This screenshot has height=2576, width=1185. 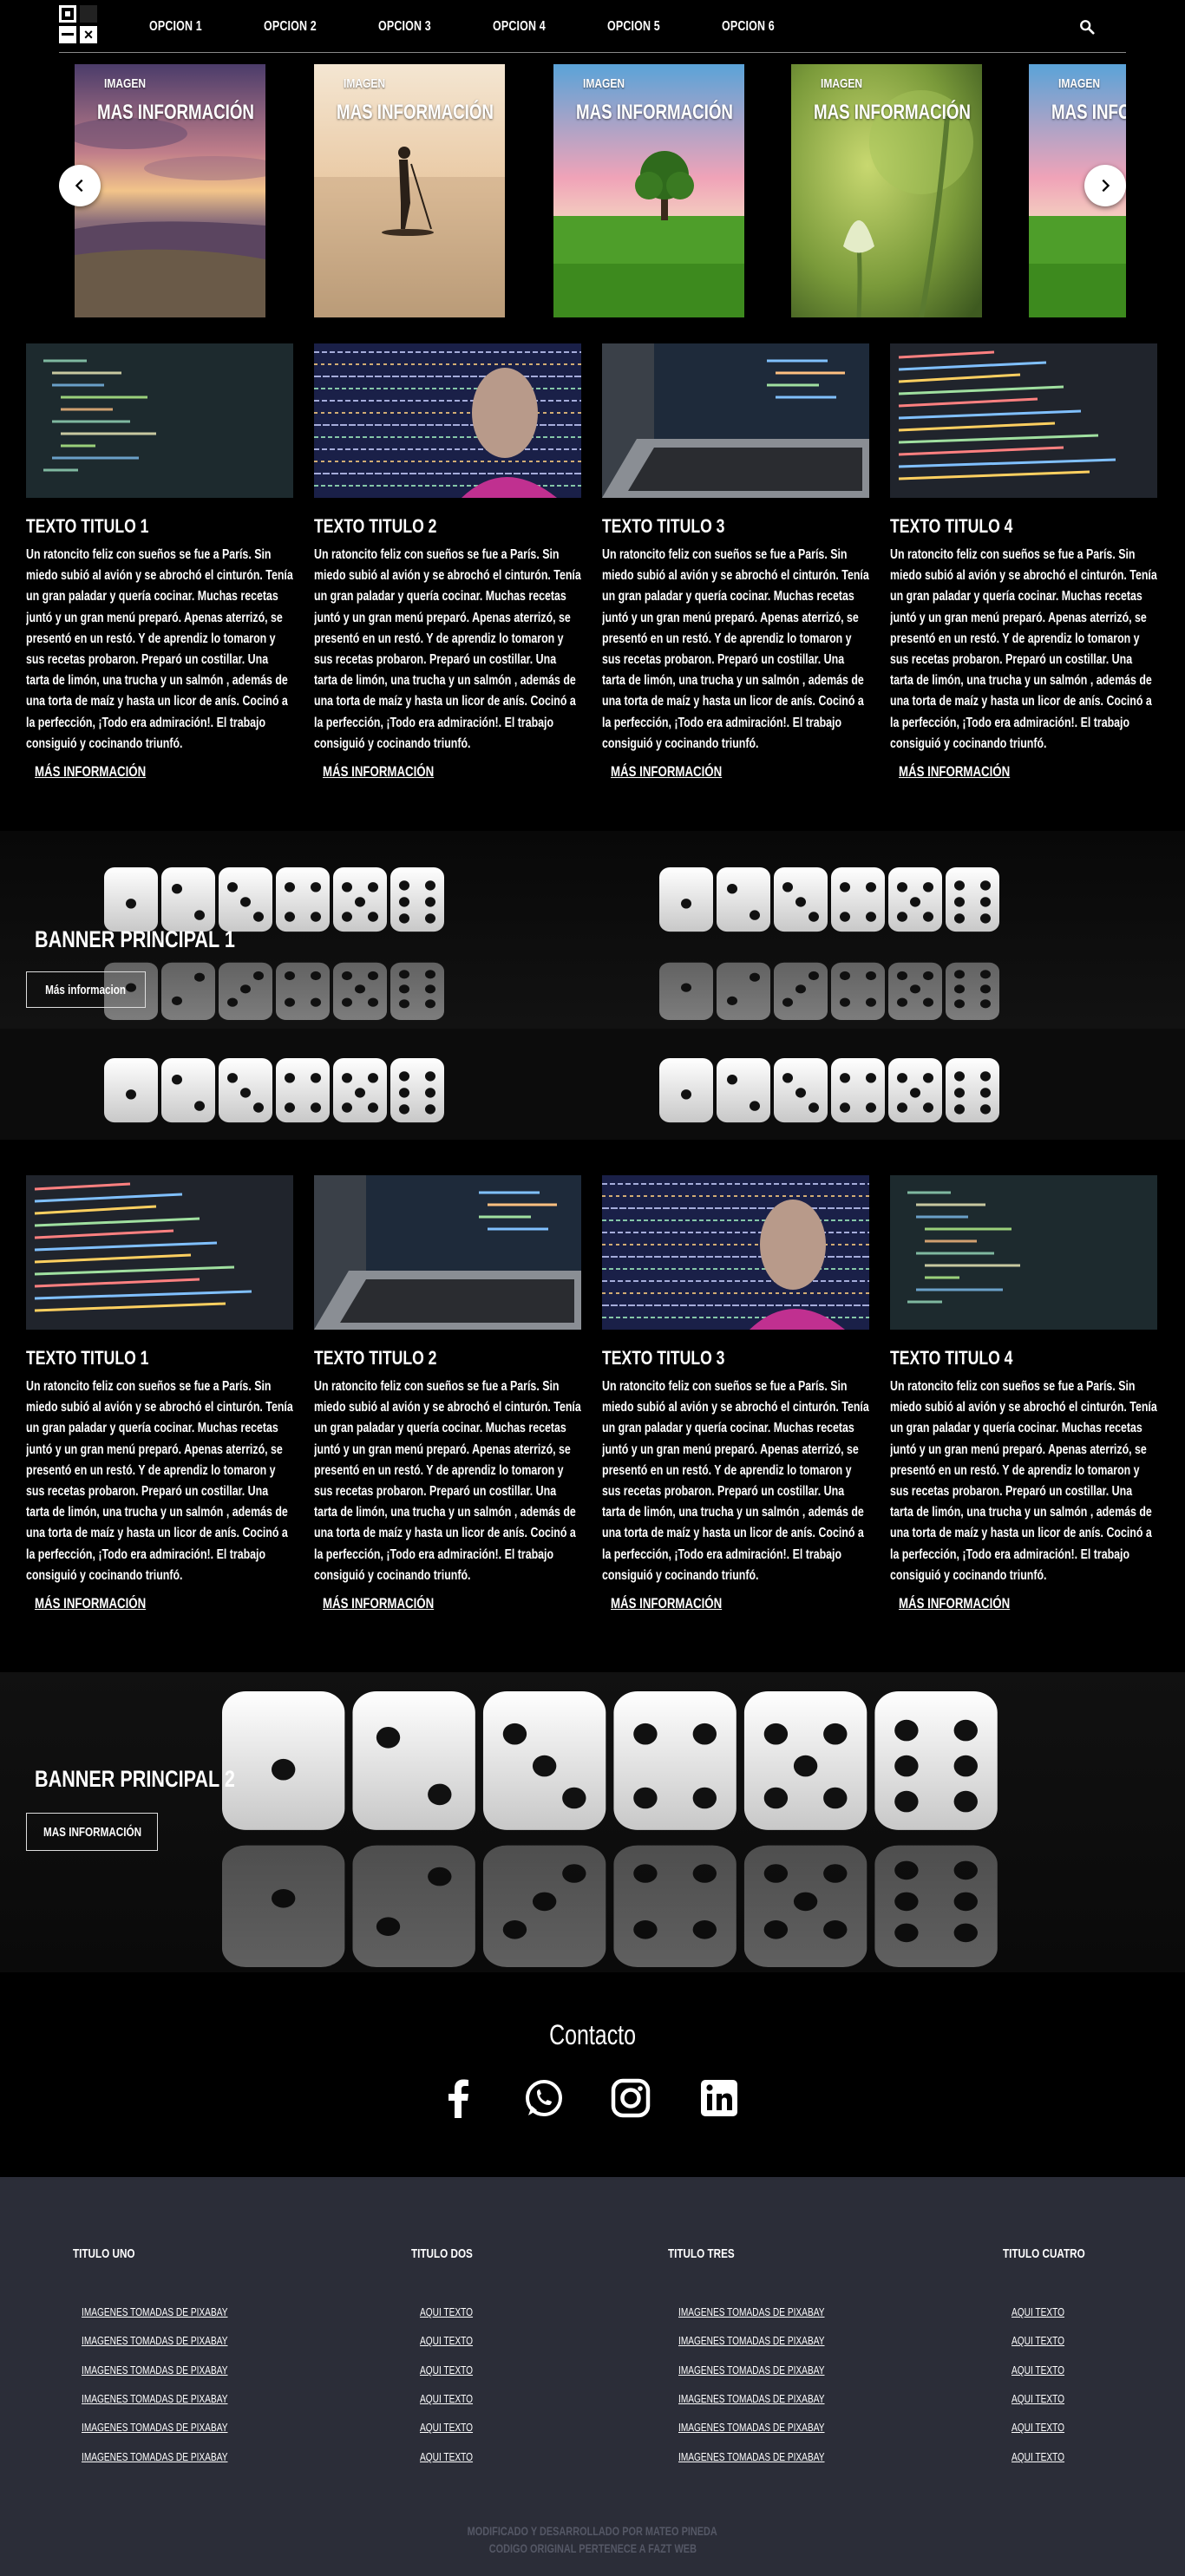 I want to click on instagram-icon, so click(x=630, y=2098).